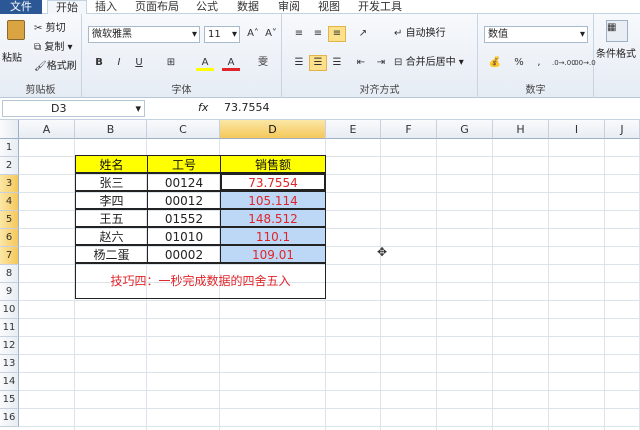  Describe the element at coordinates (329, 426) in the screenshot. I see `grid-line-horizontal` at that location.